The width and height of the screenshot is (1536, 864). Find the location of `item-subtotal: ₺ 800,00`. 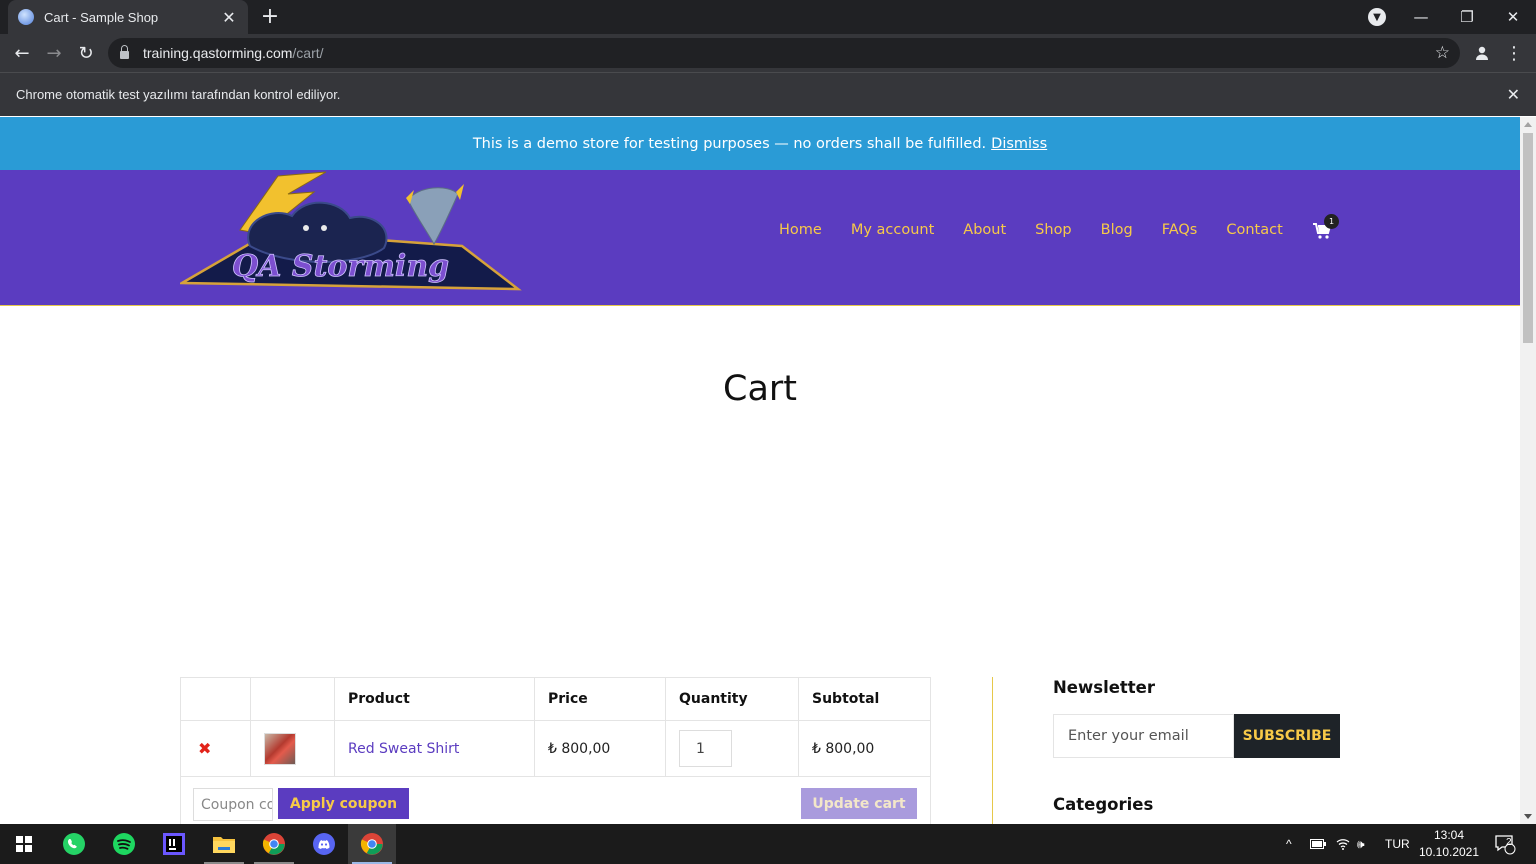

item-subtotal: ₺ 800,00 is located at coordinates (864, 748).